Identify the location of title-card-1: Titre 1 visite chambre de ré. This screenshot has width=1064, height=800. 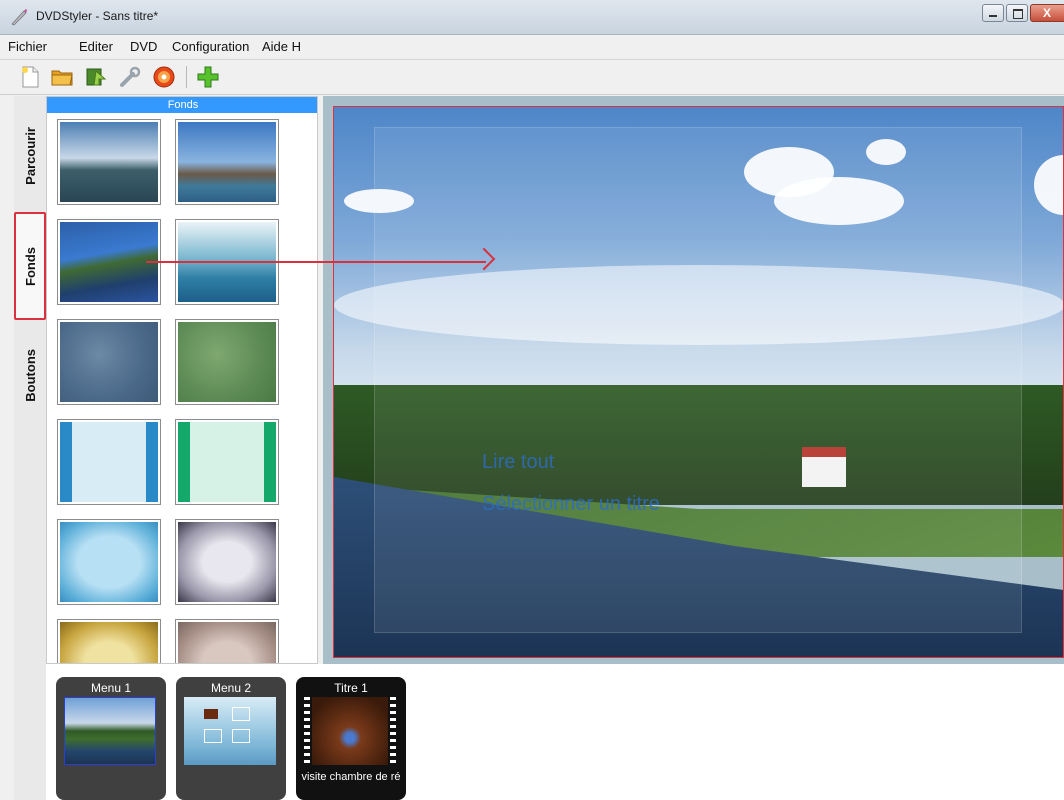
(351, 738).